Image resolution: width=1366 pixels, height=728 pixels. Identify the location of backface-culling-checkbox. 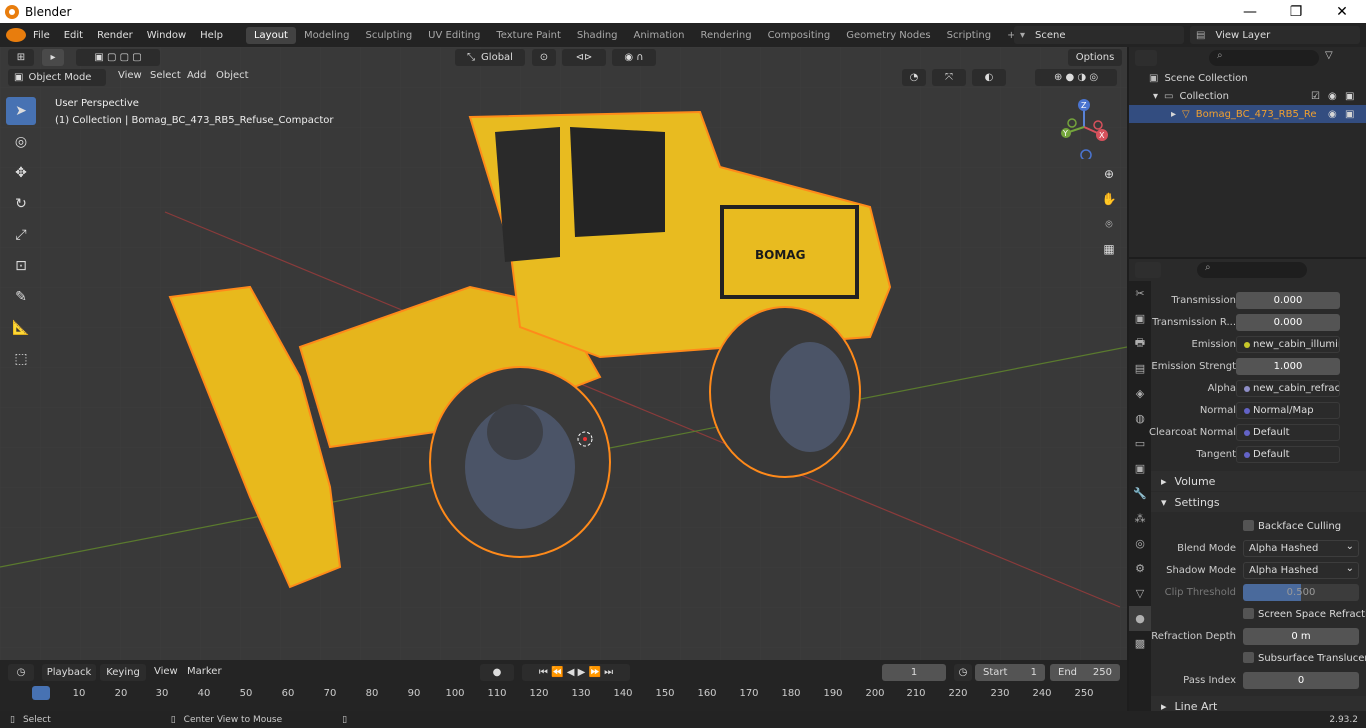
(1248, 525).